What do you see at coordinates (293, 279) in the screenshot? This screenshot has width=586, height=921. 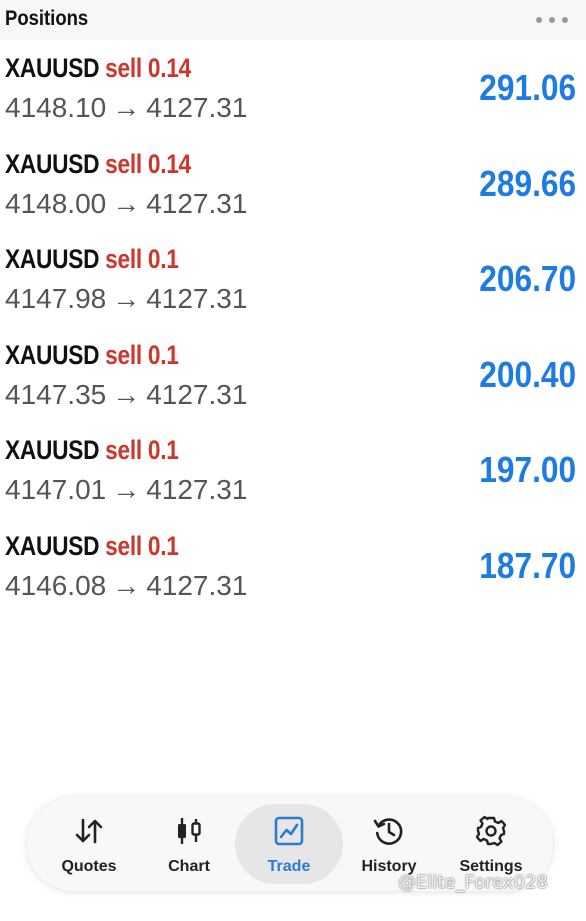 I see `position-row: XAUUSD sell 0.1 4147.98 → 4127.31 206.70` at bounding box center [293, 279].